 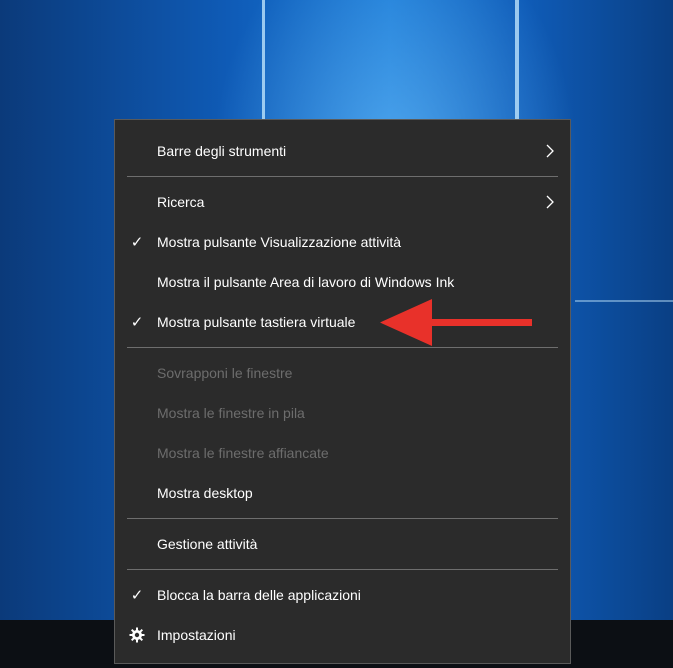 What do you see at coordinates (342, 373) in the screenshot?
I see `menu-item-cascade-windows: Sovrapponi le finestre` at bounding box center [342, 373].